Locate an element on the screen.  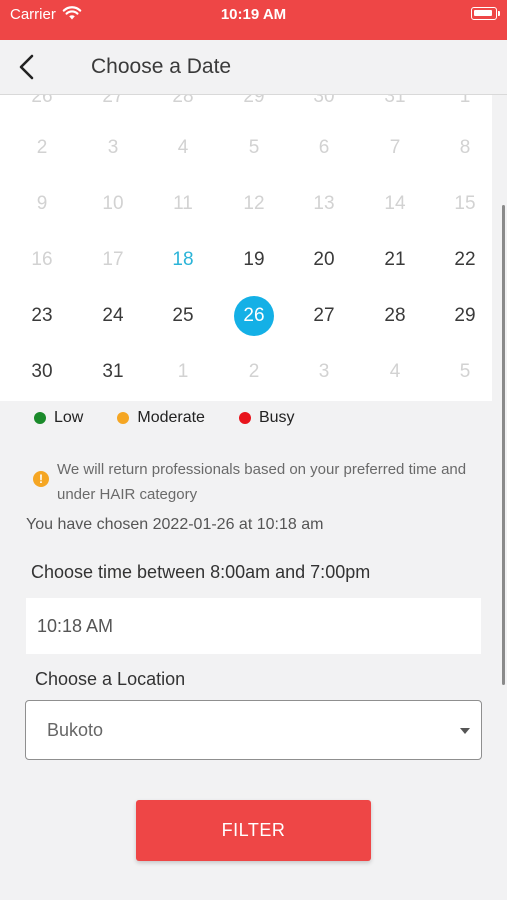
calendar-week: 9 10 11 12 13 14 15 is located at coordinates (246, 204).